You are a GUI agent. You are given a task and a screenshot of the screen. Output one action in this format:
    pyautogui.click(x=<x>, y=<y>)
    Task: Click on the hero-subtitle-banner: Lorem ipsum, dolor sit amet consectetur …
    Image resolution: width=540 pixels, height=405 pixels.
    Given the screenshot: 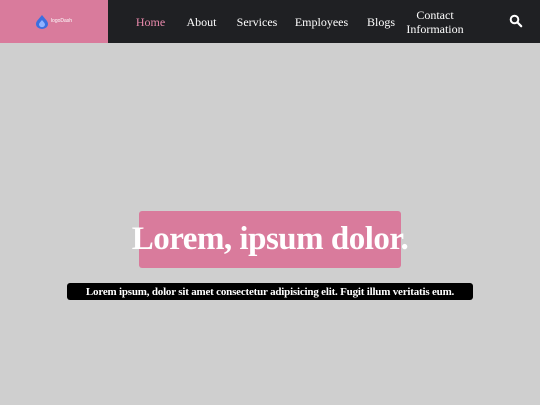 What is the action you would take?
    pyautogui.click(x=270, y=291)
    